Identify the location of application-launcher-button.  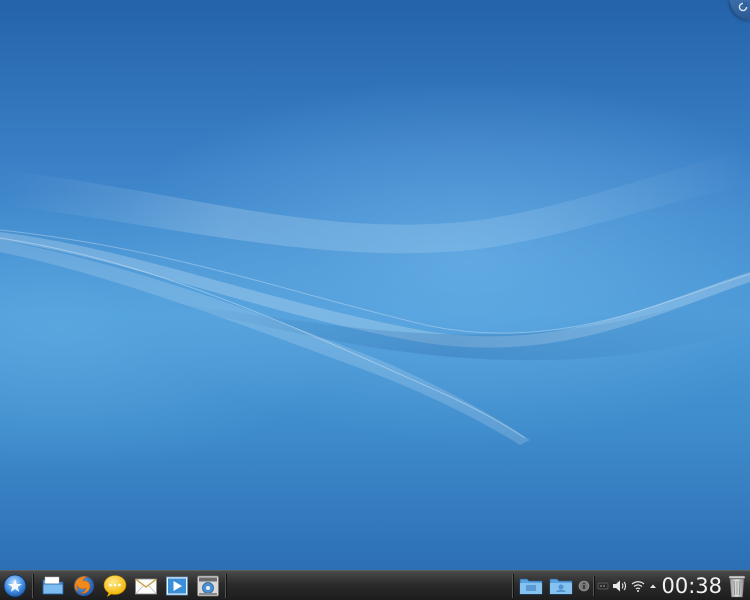
(15, 586).